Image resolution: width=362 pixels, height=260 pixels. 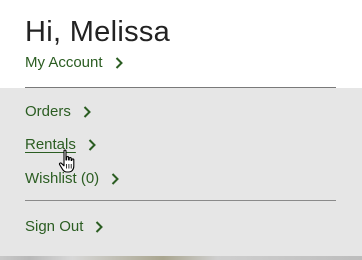 I want to click on my-account-label: My Account, so click(x=64, y=62).